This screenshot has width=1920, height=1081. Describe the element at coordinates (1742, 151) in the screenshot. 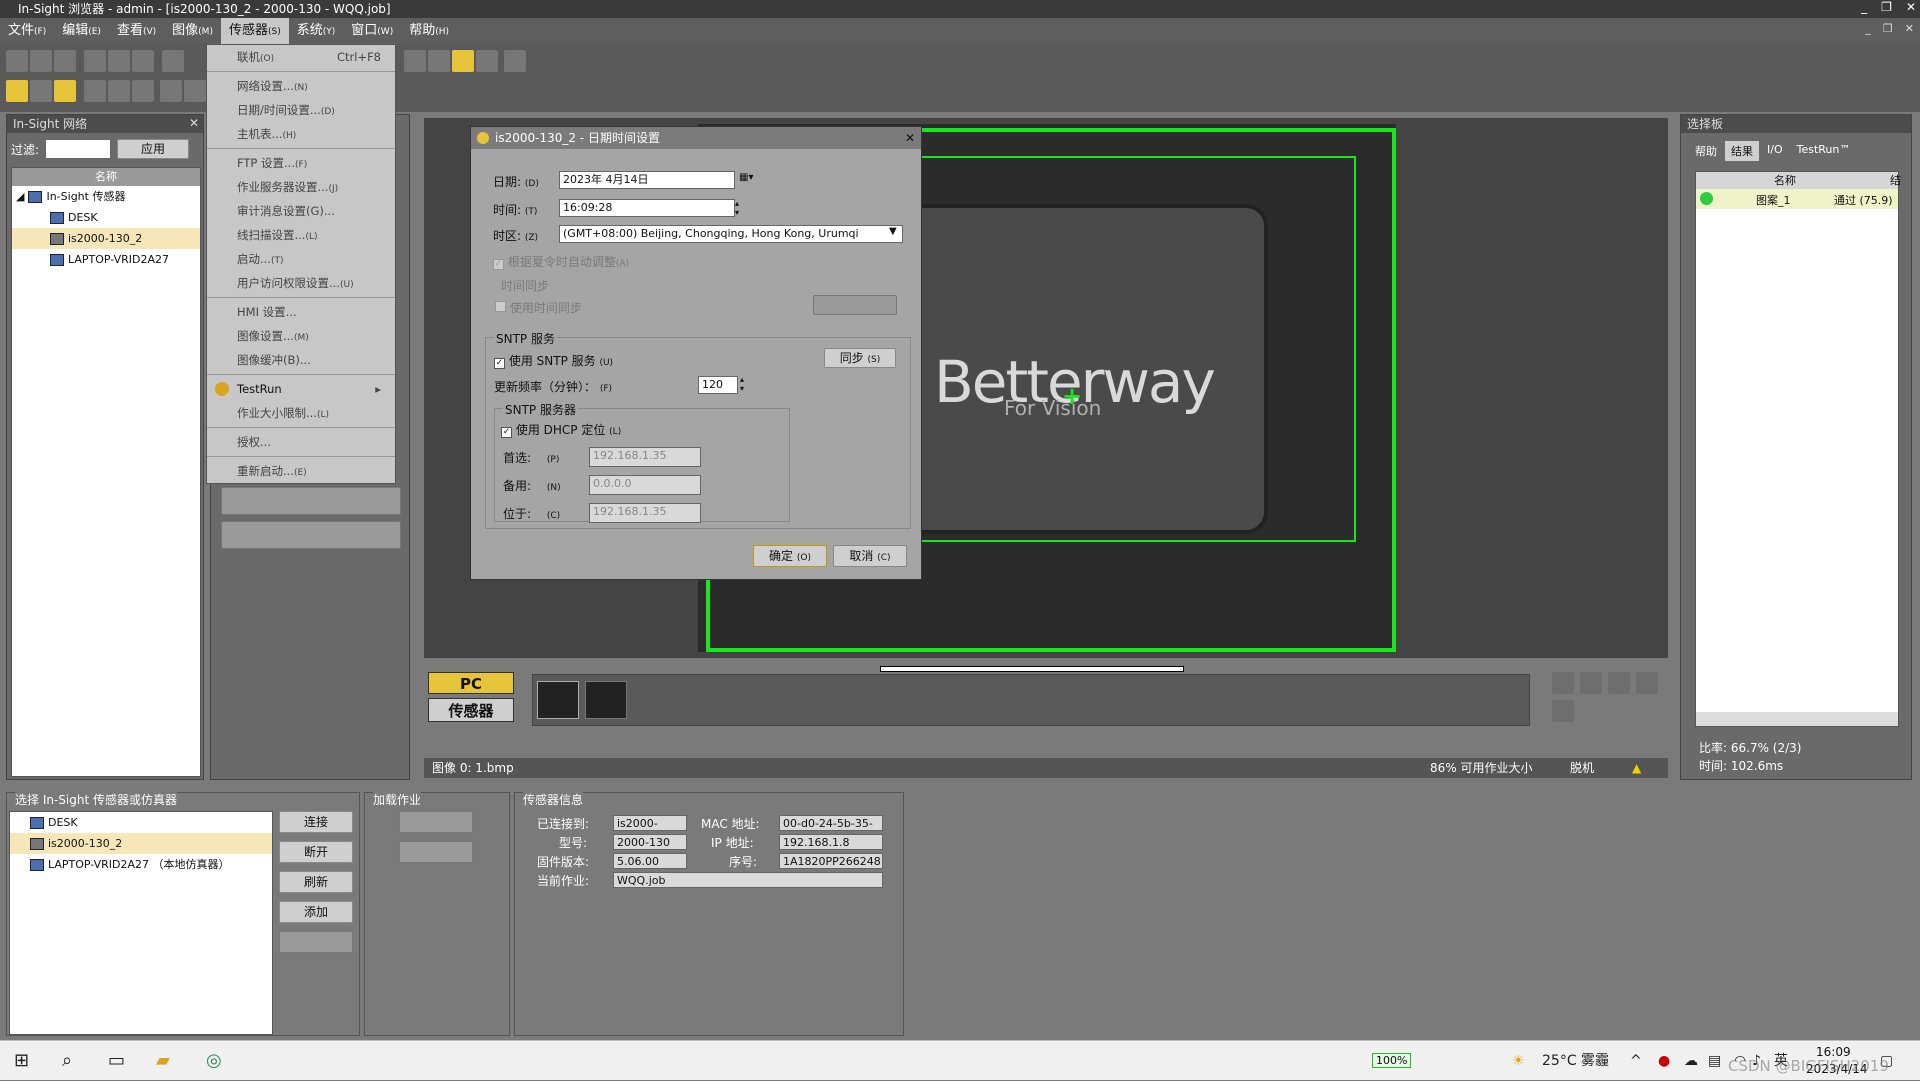

I see `tab-results: 结果` at that location.